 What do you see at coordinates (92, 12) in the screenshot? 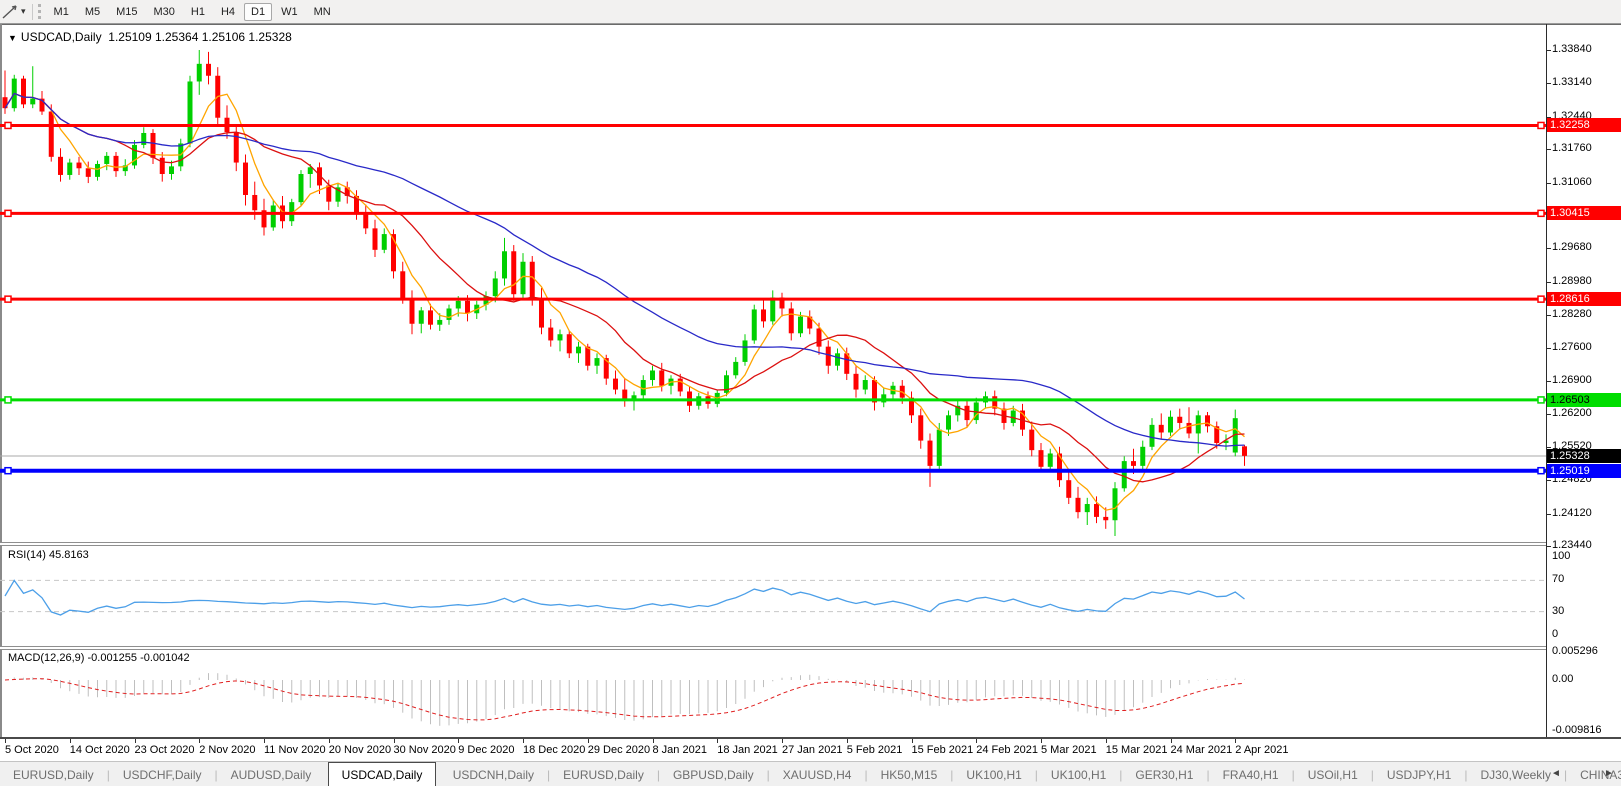
I see `timeframe-button-m5: M5` at bounding box center [92, 12].